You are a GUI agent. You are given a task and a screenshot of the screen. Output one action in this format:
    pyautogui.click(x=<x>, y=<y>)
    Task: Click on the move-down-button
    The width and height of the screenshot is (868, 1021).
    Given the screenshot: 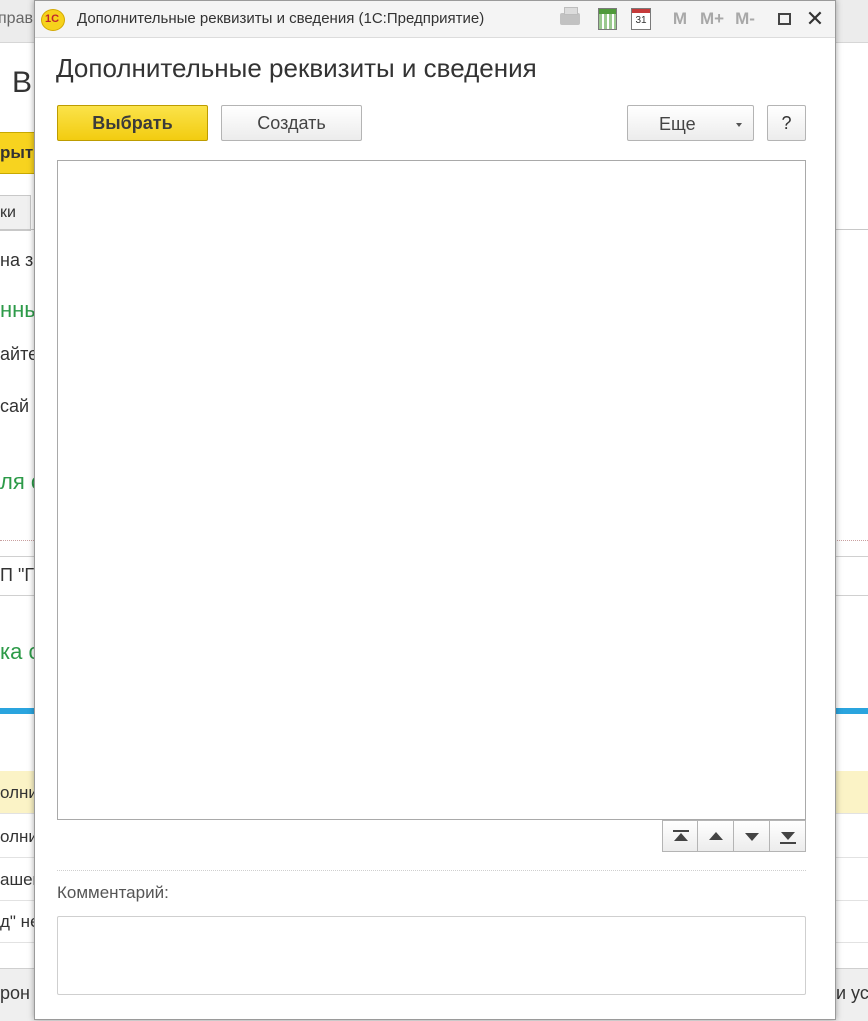 What is the action you would take?
    pyautogui.click(x=752, y=836)
    